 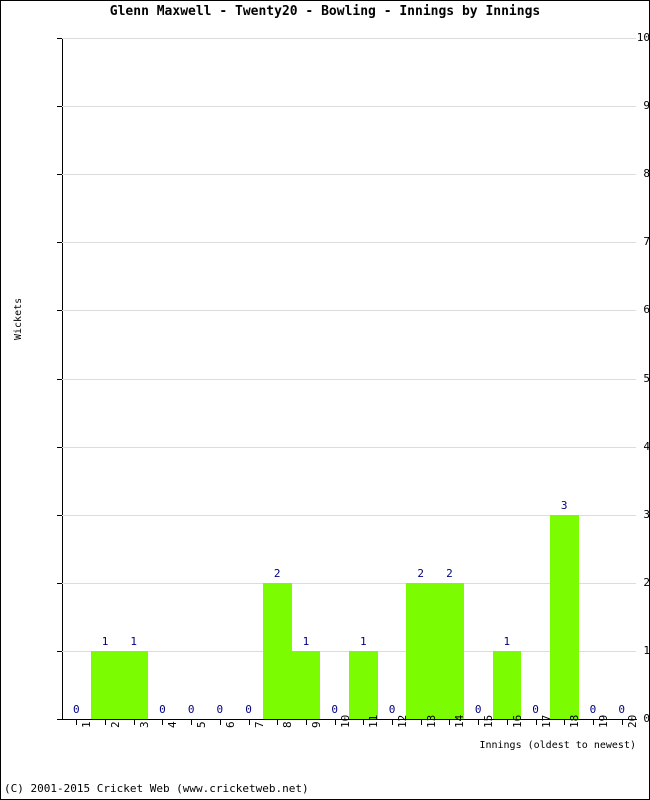 What do you see at coordinates (59, 719) in the screenshot?
I see `y-tick-mark` at bounding box center [59, 719].